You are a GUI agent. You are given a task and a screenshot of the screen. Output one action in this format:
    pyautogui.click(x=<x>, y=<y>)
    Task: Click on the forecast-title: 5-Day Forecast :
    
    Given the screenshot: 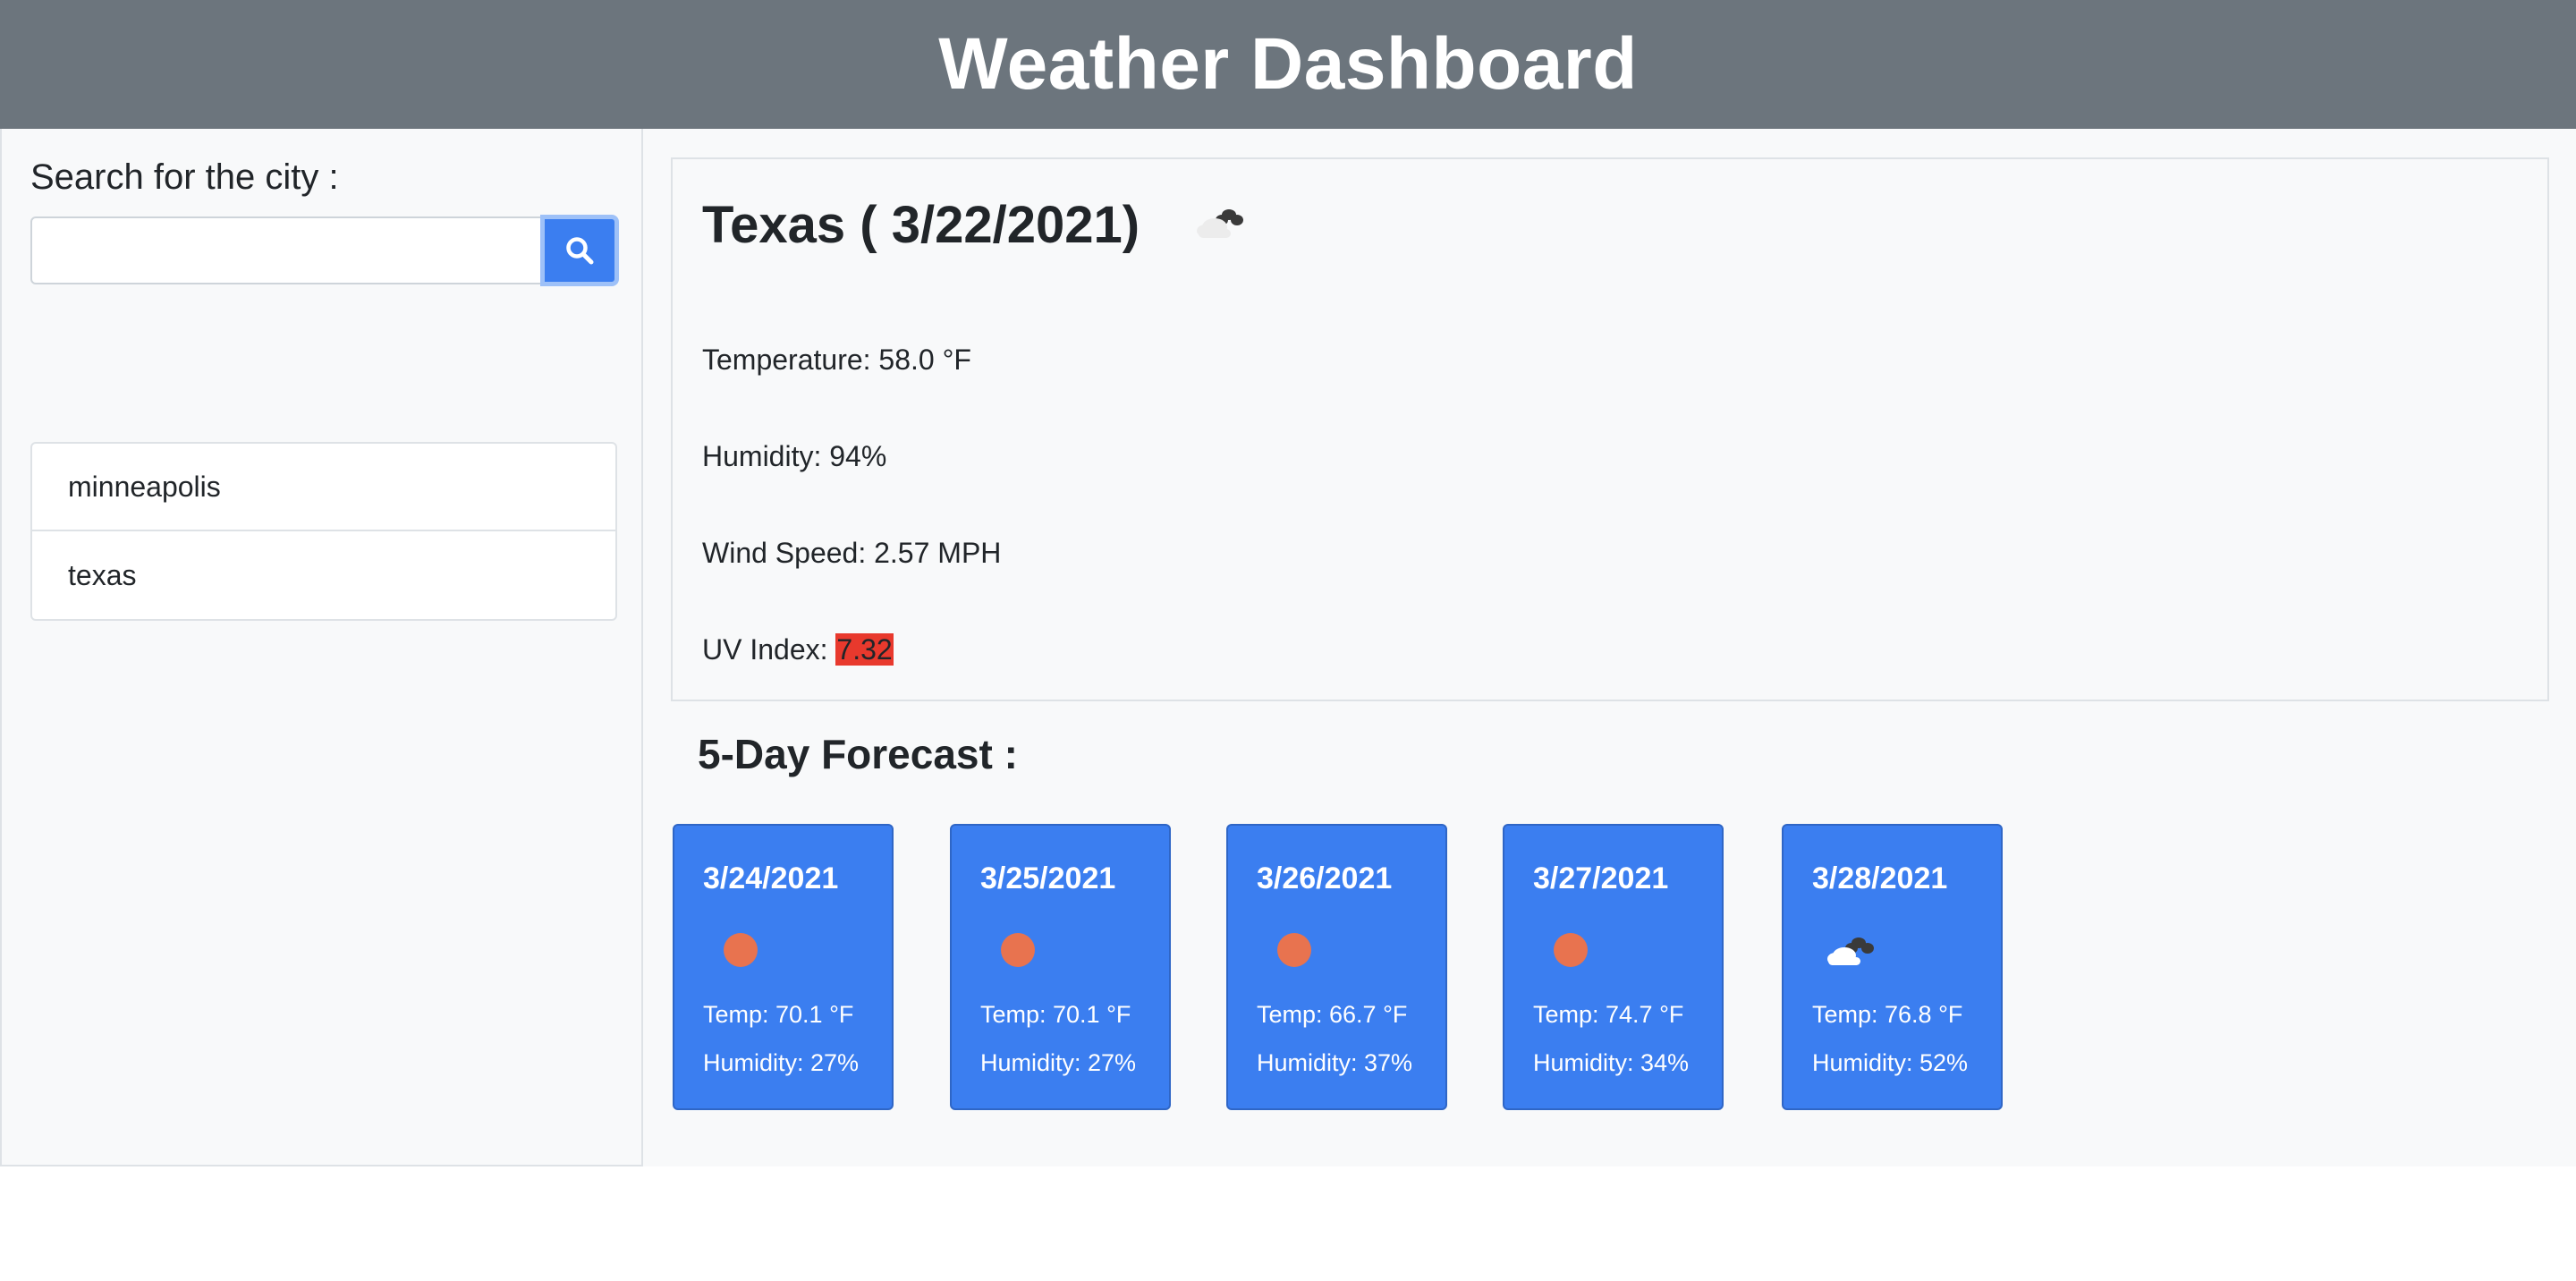 What is the action you would take?
    pyautogui.click(x=858, y=754)
    